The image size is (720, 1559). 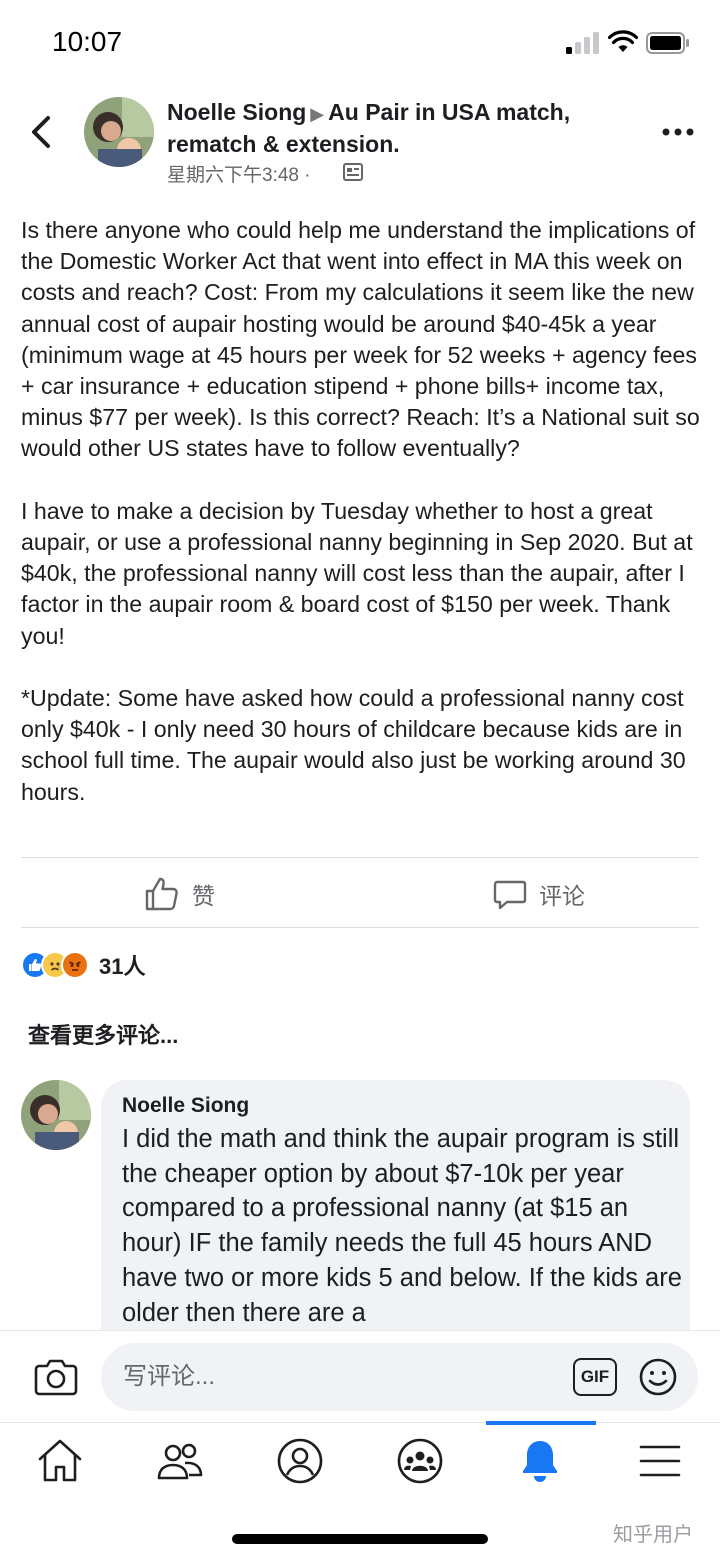 What do you see at coordinates (317, 114) in the screenshot?
I see `arrow-right-icon: ▶` at bounding box center [317, 114].